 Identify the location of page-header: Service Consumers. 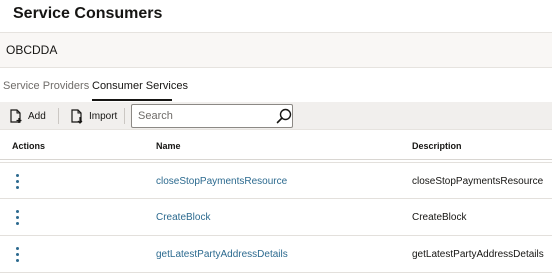
(276, 16).